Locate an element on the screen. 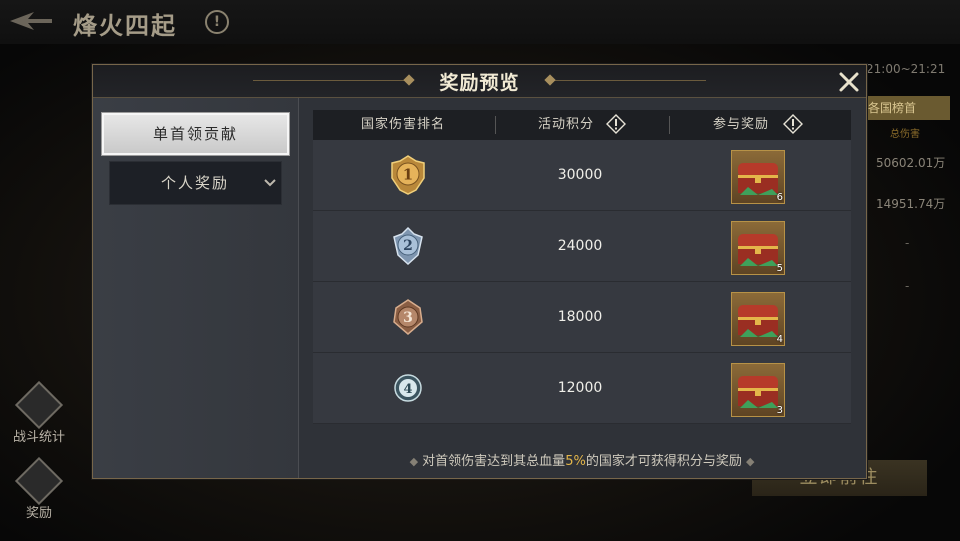  reward-label: 奖励 is located at coordinates (38, 513).